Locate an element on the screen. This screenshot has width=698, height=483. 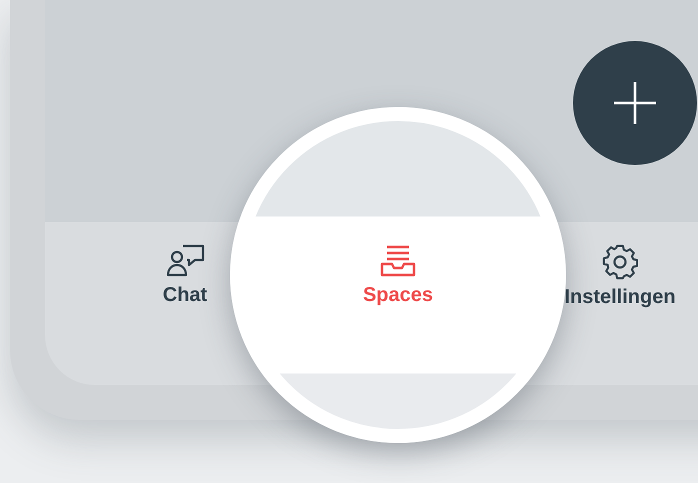
plus-icon is located at coordinates (635, 103).